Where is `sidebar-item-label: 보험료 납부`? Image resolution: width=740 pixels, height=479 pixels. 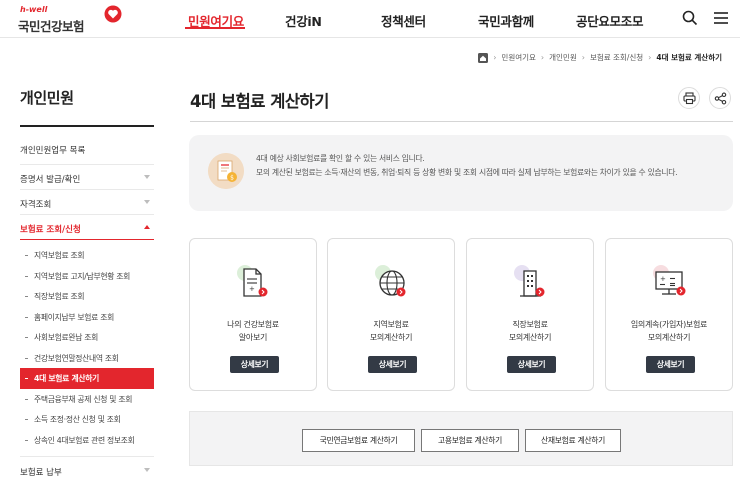
sidebar-item-label: 보험료 납부 is located at coordinates (41, 473).